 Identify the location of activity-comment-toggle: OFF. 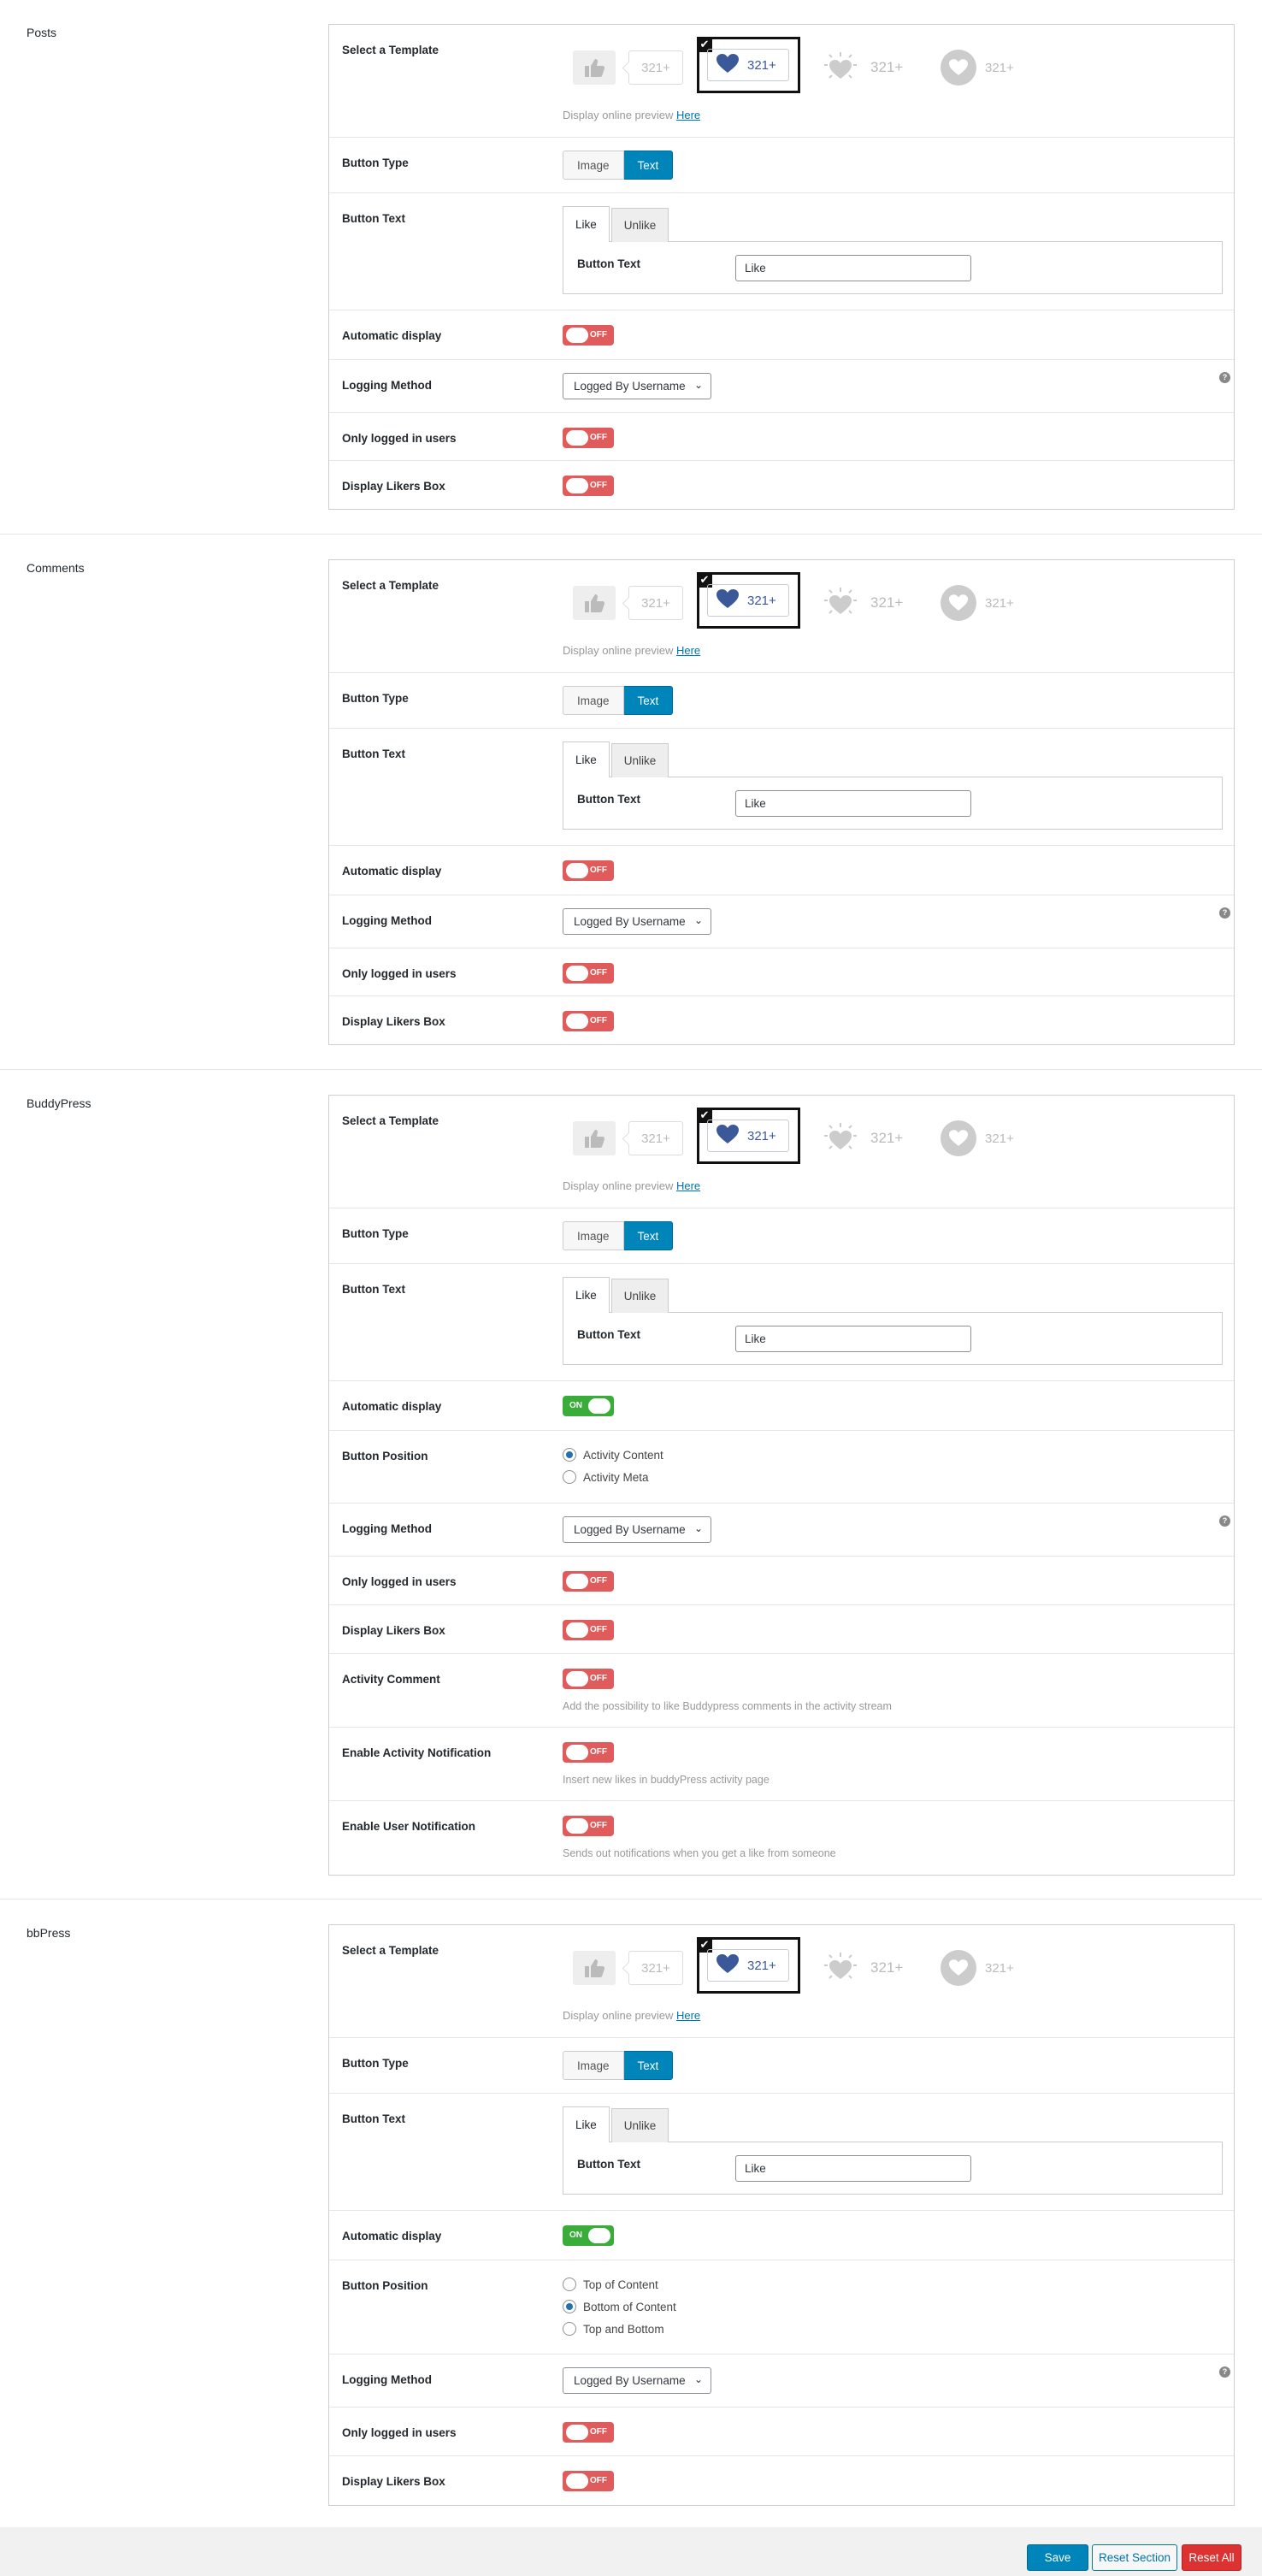
(589, 1679).